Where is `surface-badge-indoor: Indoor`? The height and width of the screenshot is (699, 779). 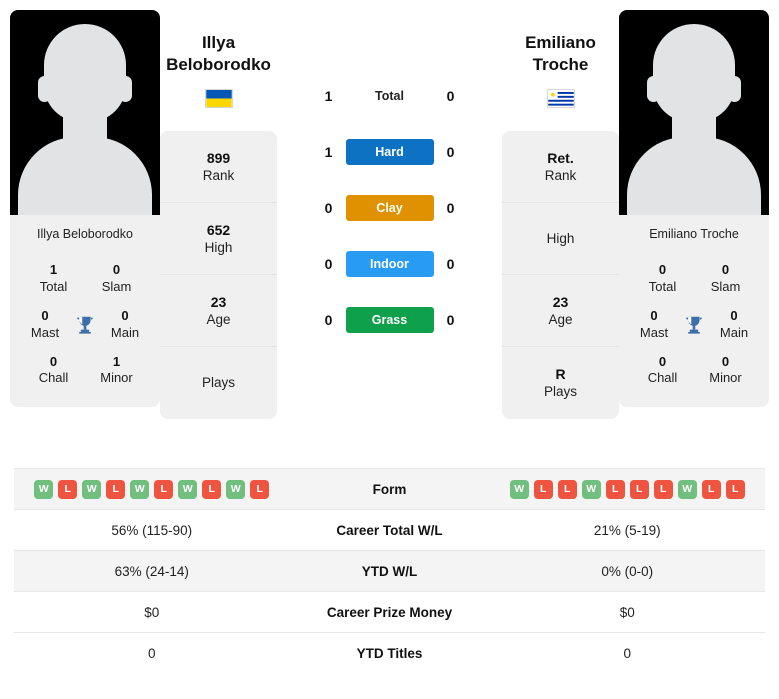
surface-badge-indoor: Indoor is located at coordinates (389, 264).